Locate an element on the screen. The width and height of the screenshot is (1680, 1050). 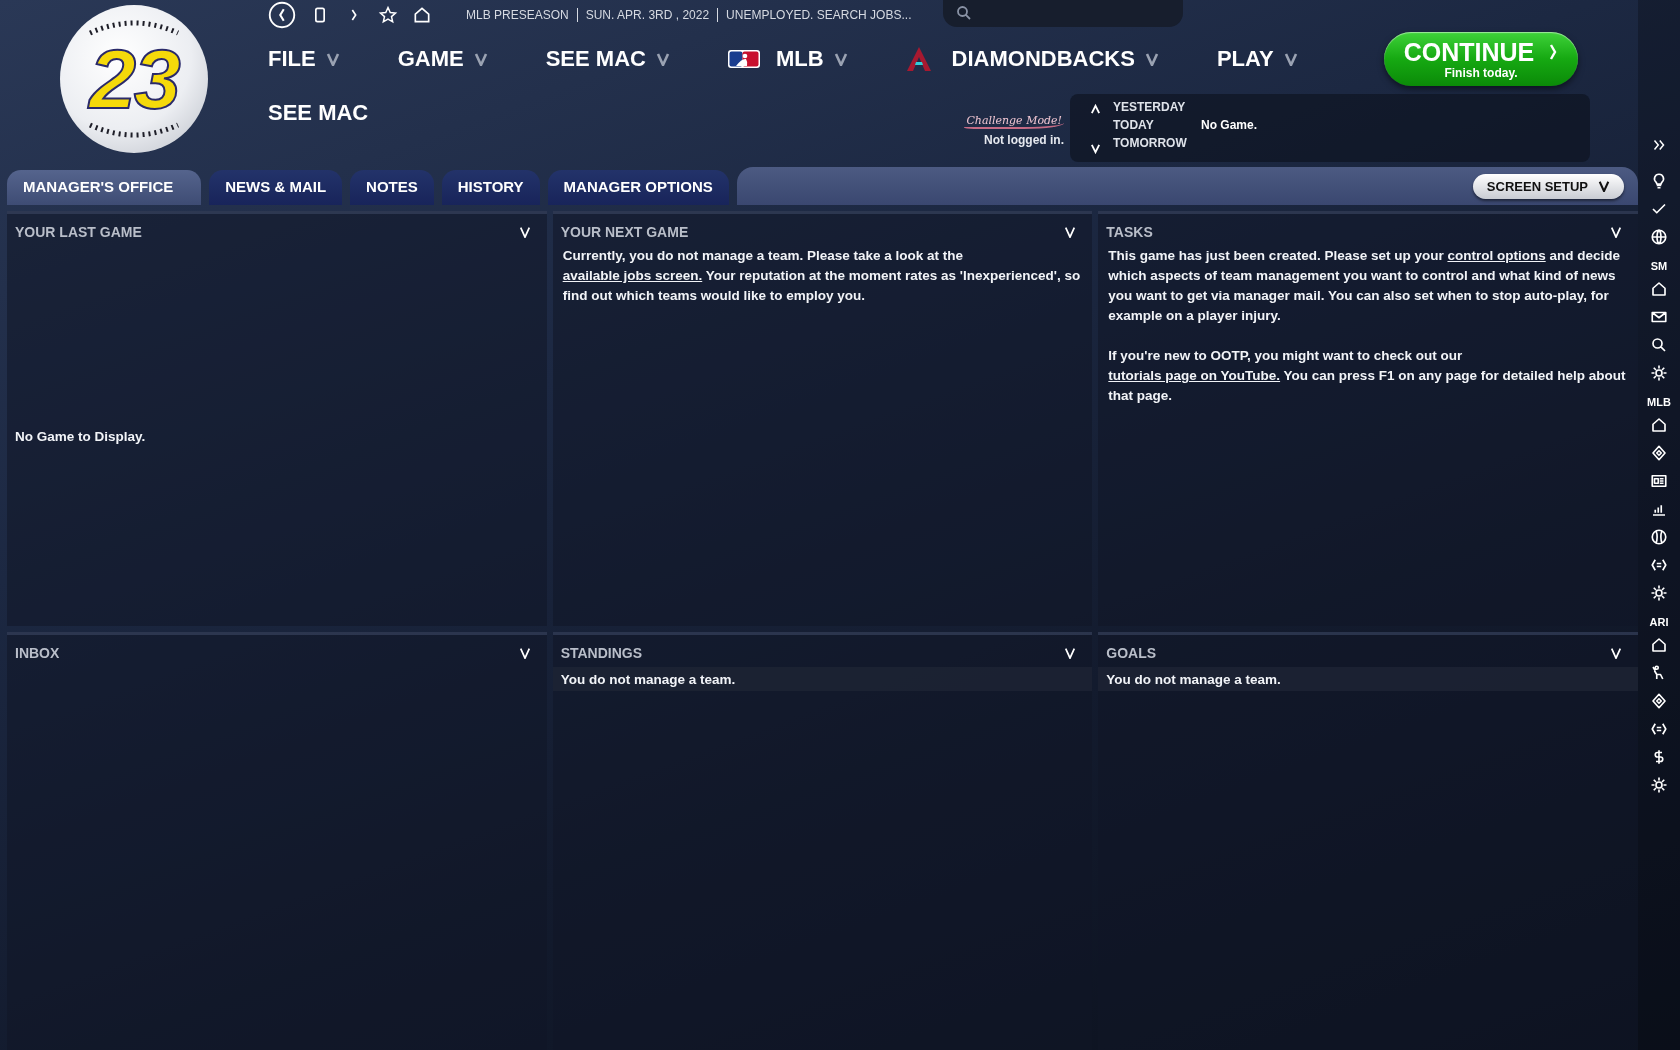
paragraph: If you're new to OOTP, you might want to check out our tutorials page on YouTube. You can press F1 on any page for detailed help about that page. is located at coordinates (1367, 376).